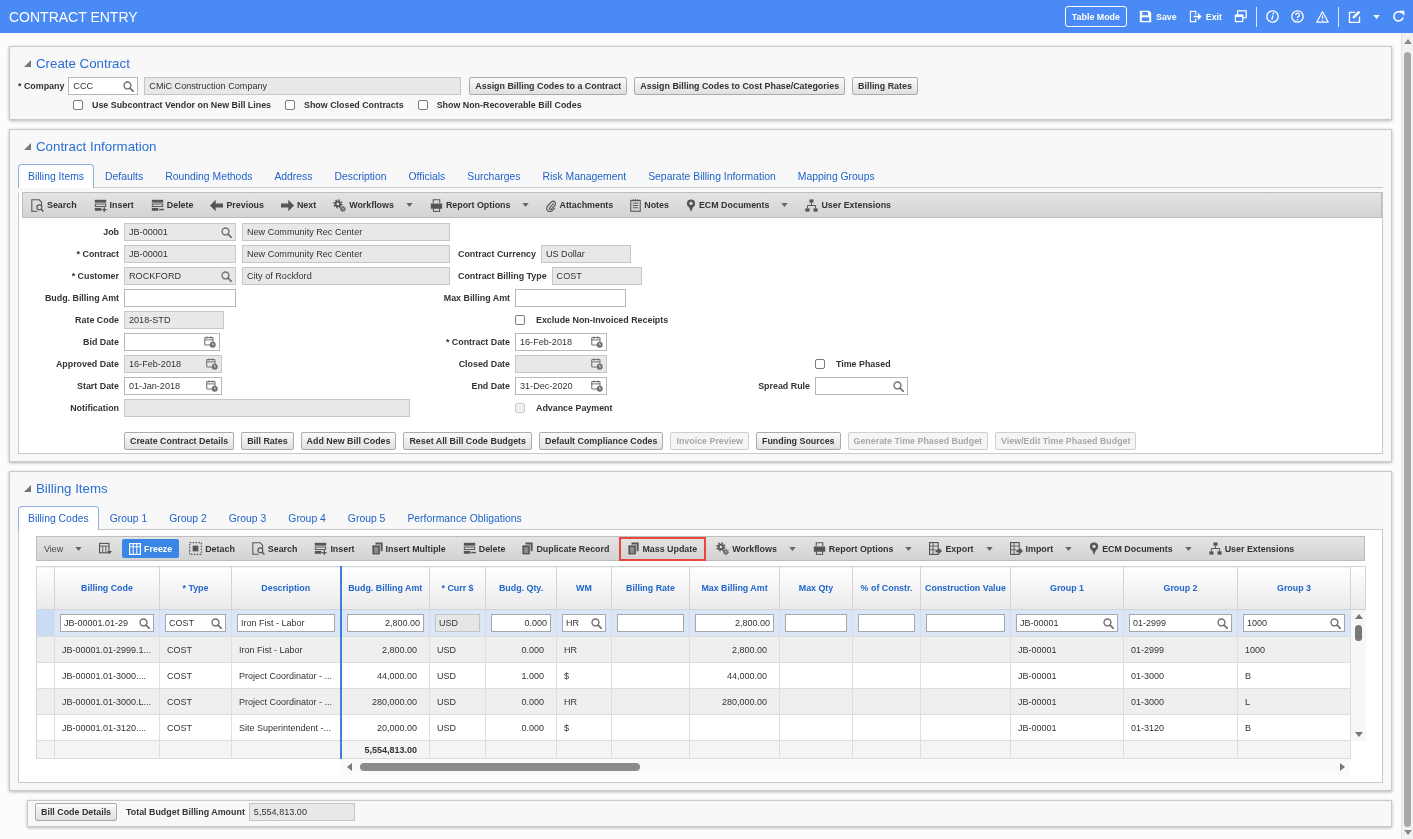  What do you see at coordinates (601, 441) in the screenshot?
I see `action-button: Default Compliance Codes` at bounding box center [601, 441].